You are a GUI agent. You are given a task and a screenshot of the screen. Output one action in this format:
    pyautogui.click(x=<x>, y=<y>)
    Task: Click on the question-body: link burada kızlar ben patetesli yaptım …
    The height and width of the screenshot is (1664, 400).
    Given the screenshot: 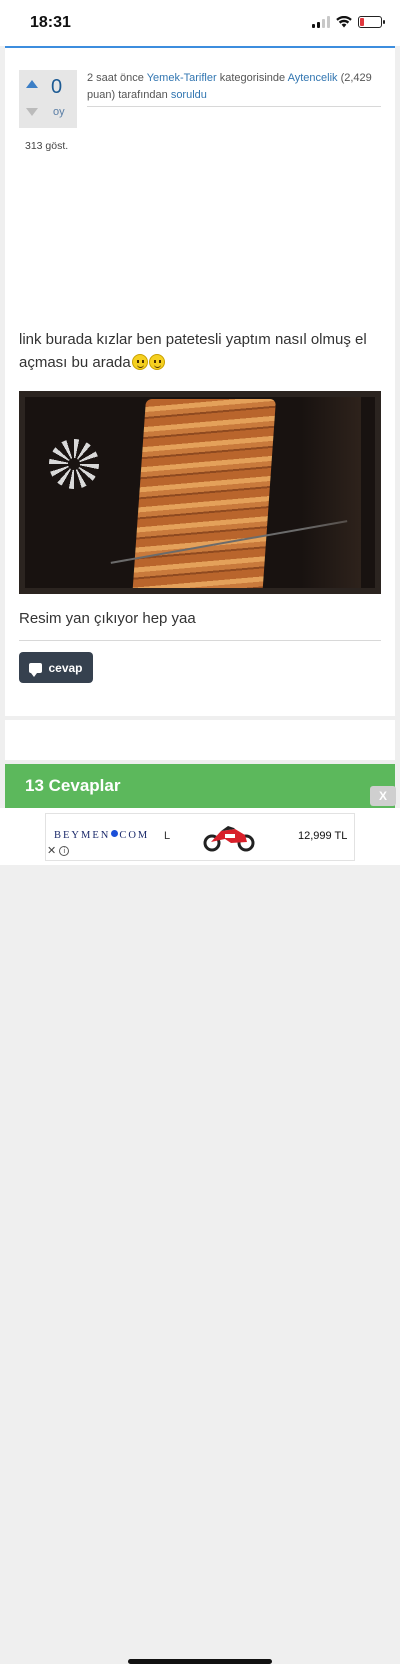 What is the action you would take?
    pyautogui.click(x=199, y=351)
    